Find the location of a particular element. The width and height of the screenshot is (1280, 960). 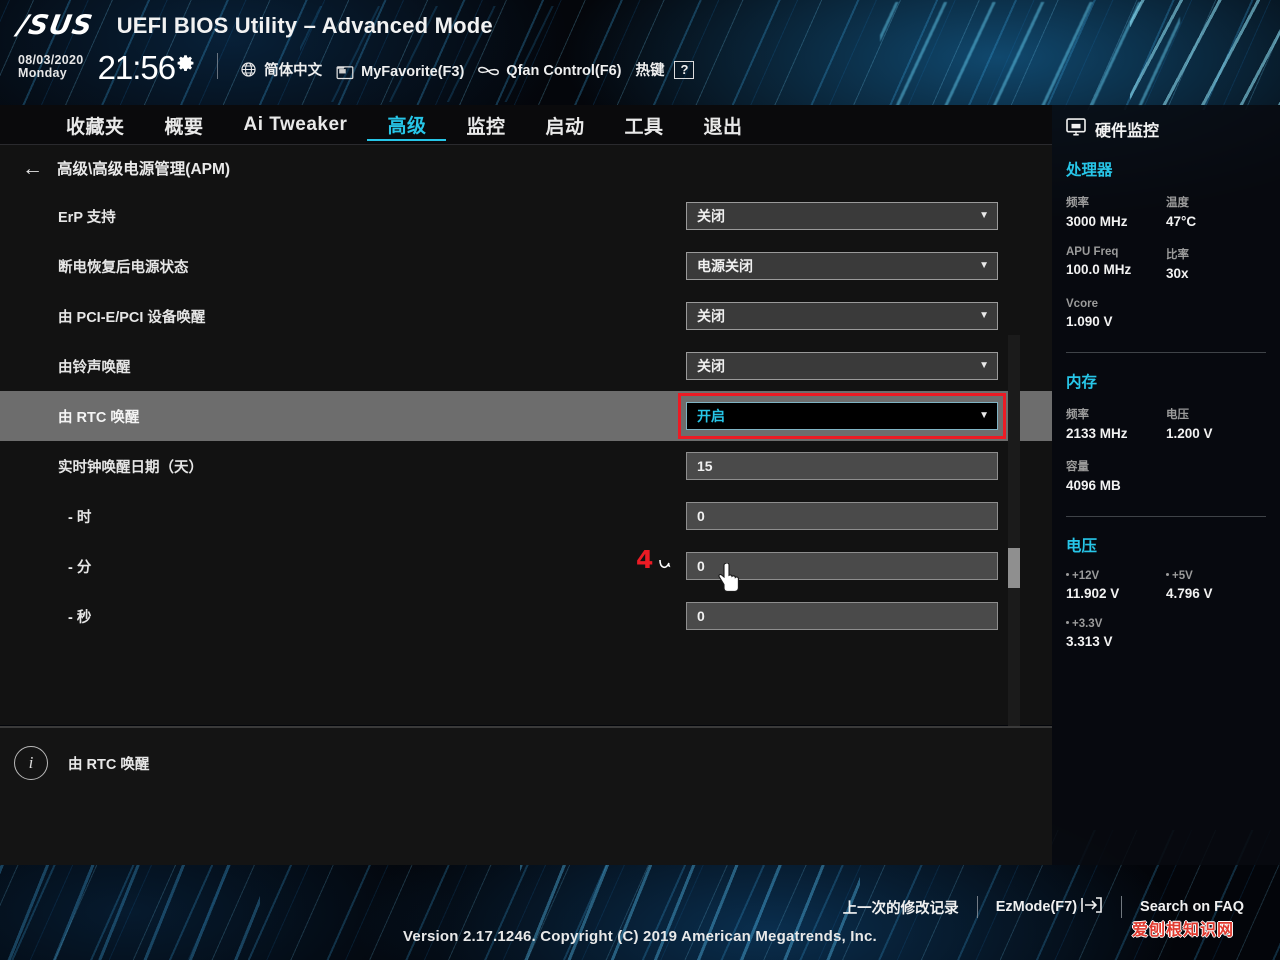

system-clock: 21:56 is located at coordinates (146, 67).